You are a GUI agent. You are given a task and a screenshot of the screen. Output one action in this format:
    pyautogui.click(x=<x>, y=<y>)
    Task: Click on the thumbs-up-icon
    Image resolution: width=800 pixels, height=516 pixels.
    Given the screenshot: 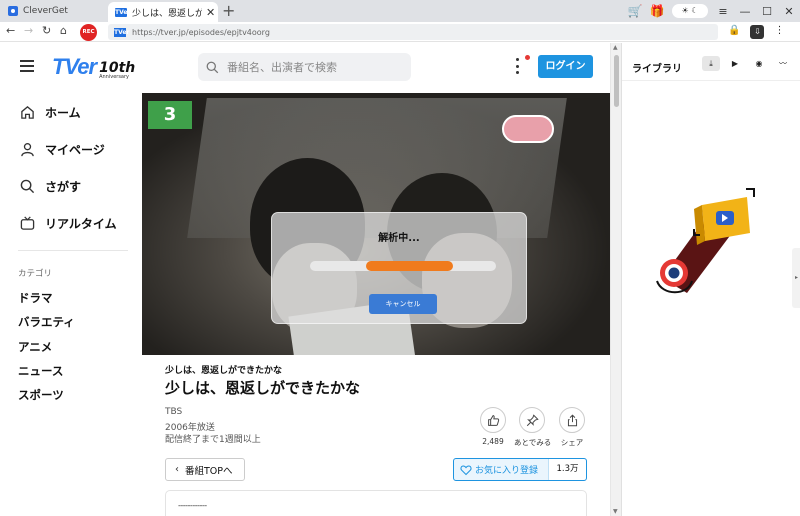 What is the action you would take?
    pyautogui.click(x=493, y=420)
    